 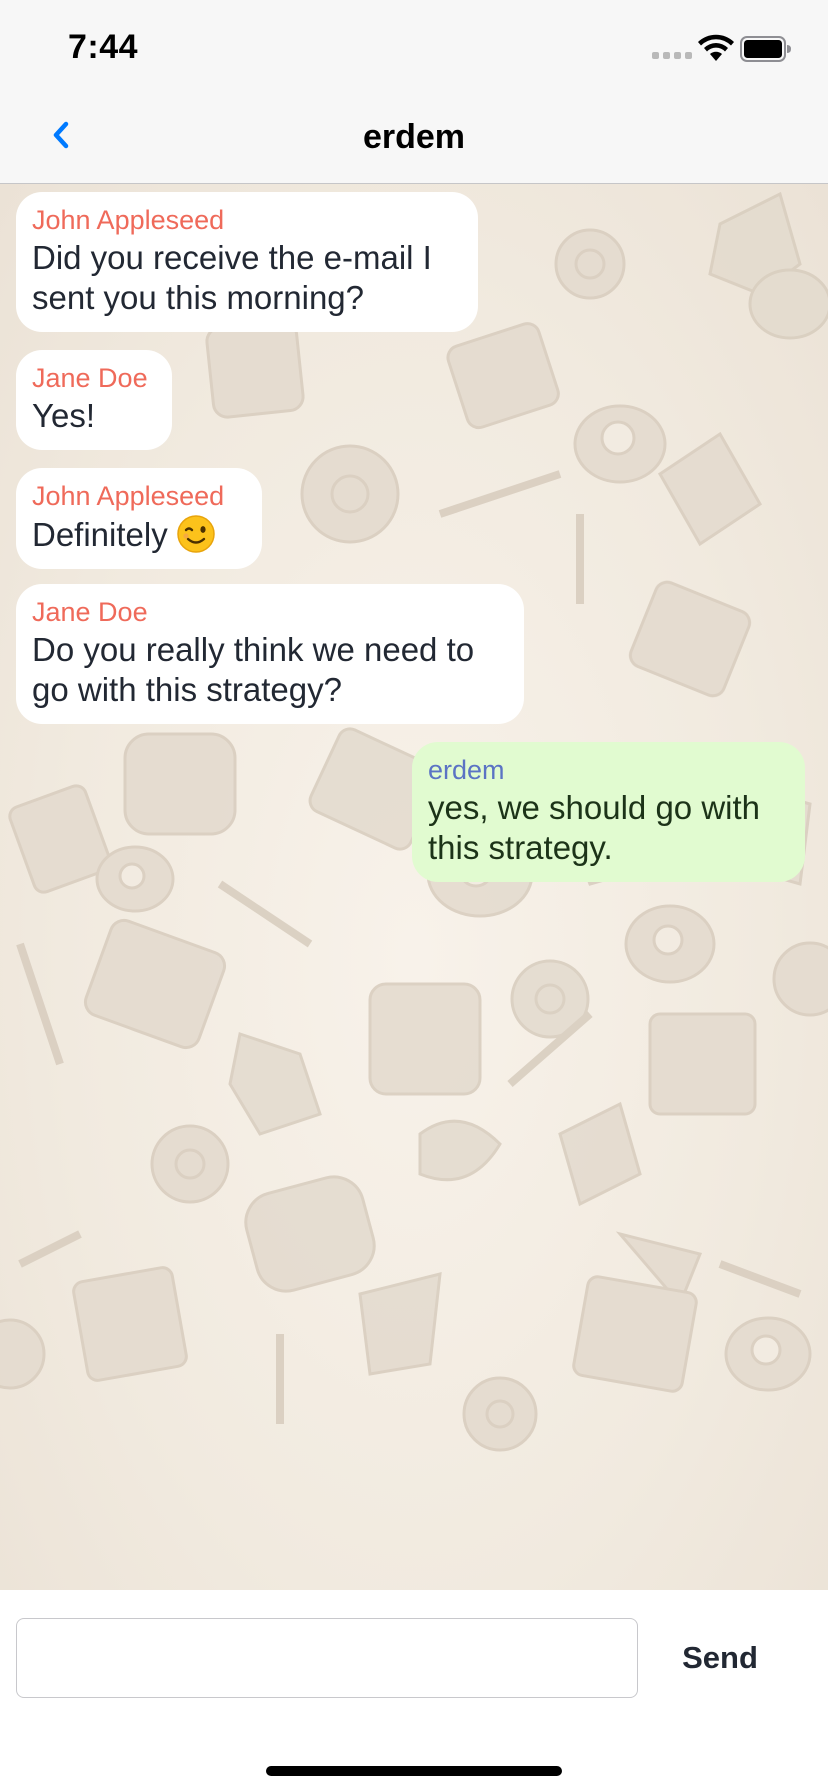 I want to click on status-time: 7:44, so click(x=103, y=47).